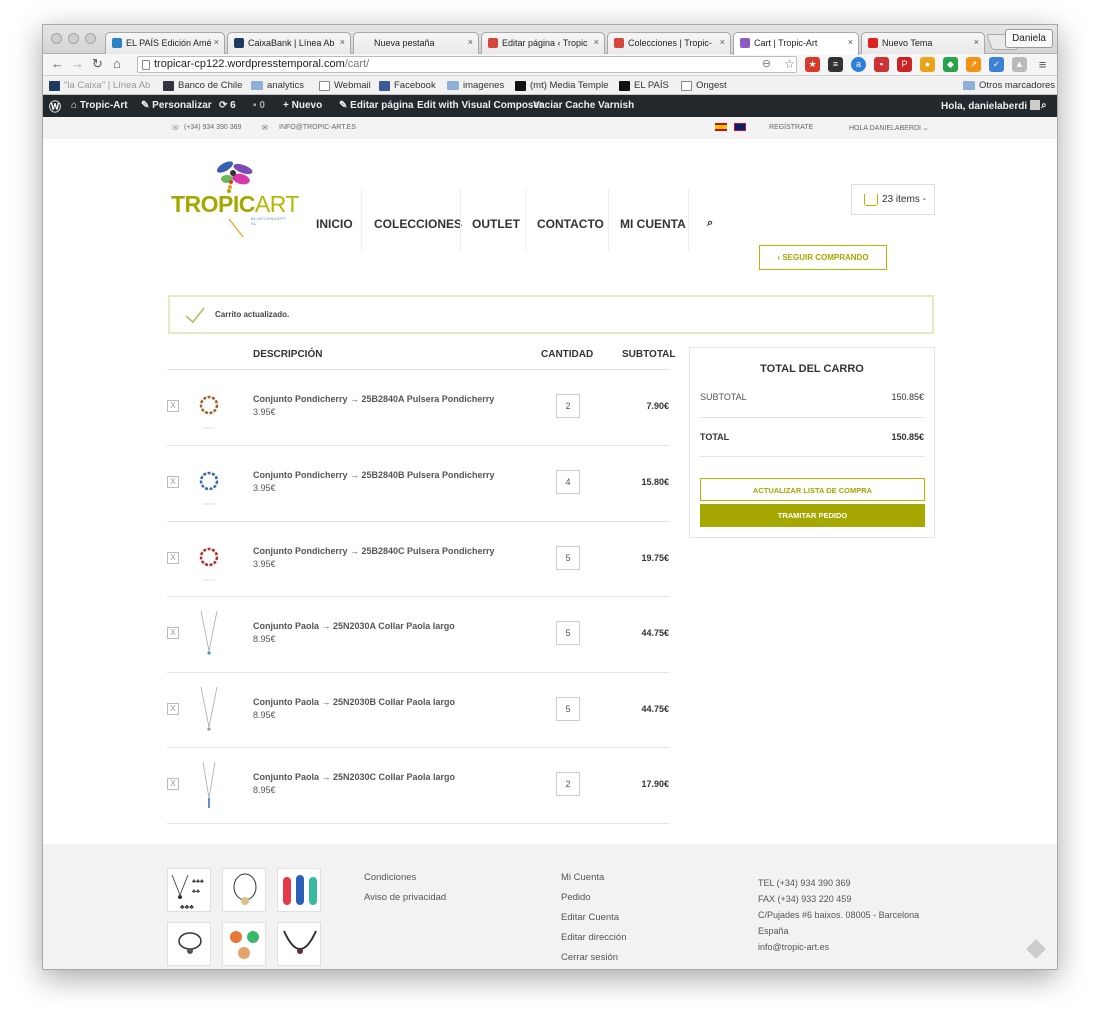 Image resolution: width=1100 pixels, height=1030 pixels. Describe the element at coordinates (589, 957) in the screenshot. I see `footer-link-logout: Cerrar sesión` at that location.